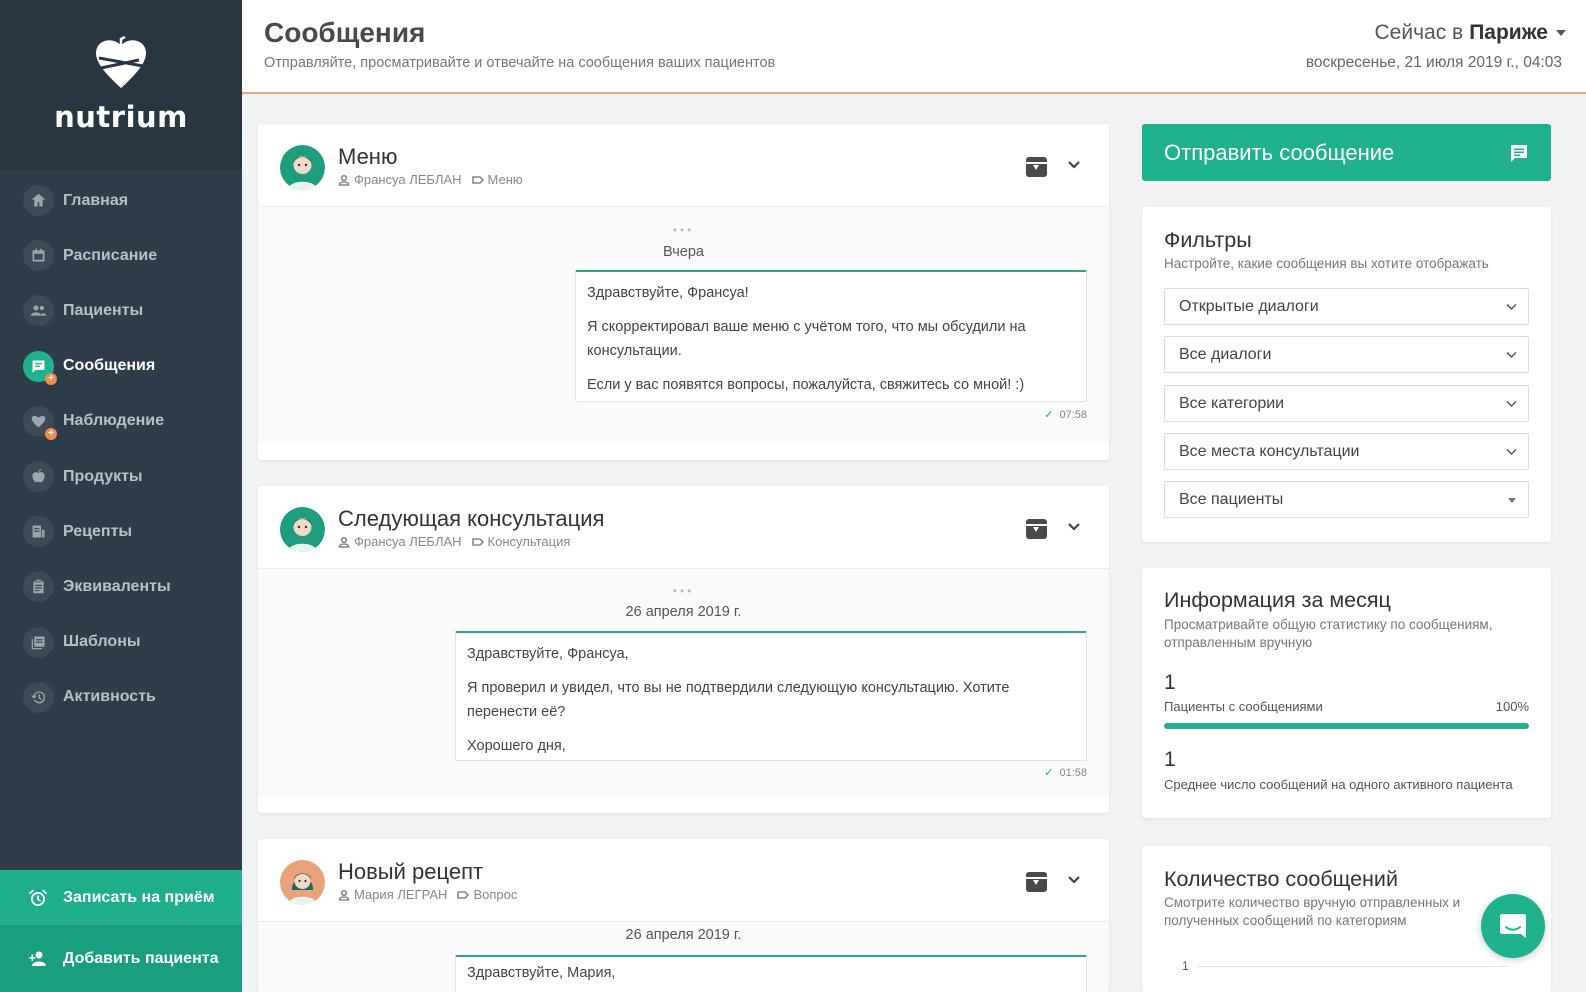 The width and height of the screenshot is (1586, 992). Describe the element at coordinates (1353, 966) in the screenshot. I see `chart-gridline` at that location.